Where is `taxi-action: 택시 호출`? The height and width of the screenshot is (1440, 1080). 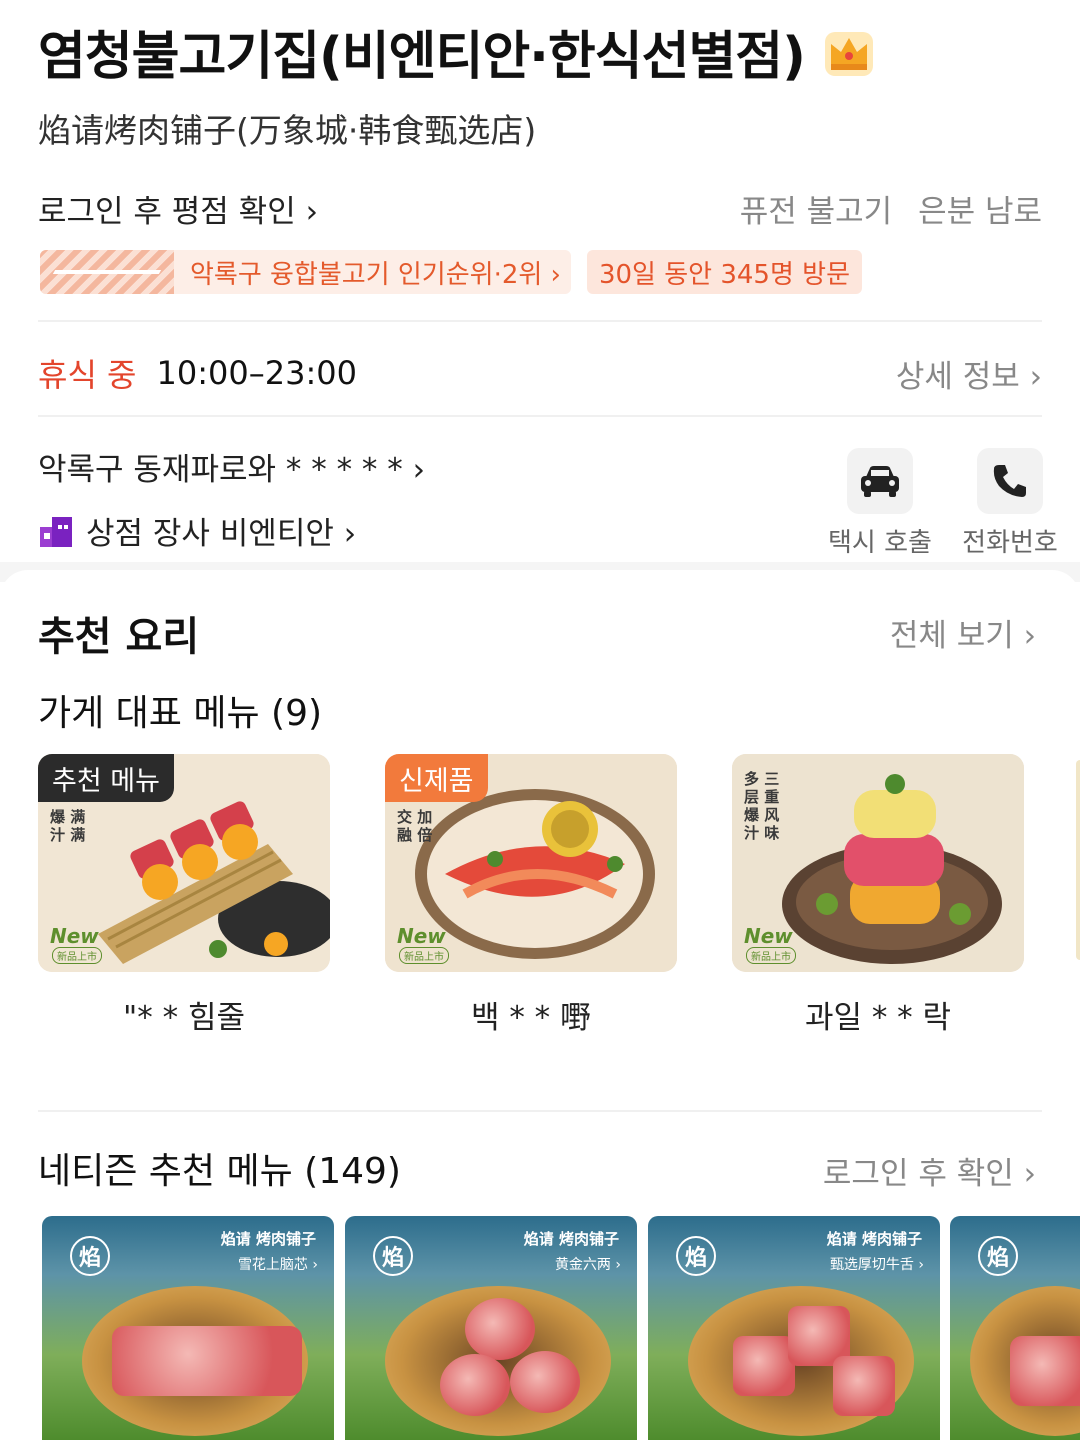
taxi-action: 택시 호출 is located at coordinates (880, 503).